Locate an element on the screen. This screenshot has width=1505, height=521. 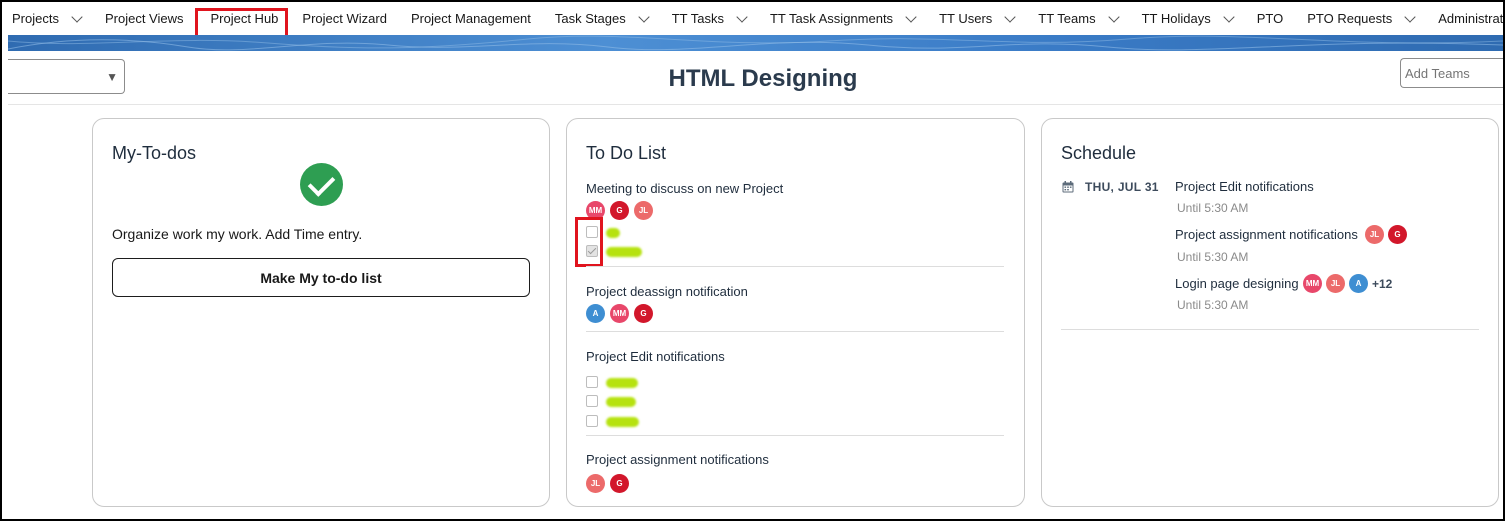
nav-item-pto: PTO is located at coordinates (1270, 18).